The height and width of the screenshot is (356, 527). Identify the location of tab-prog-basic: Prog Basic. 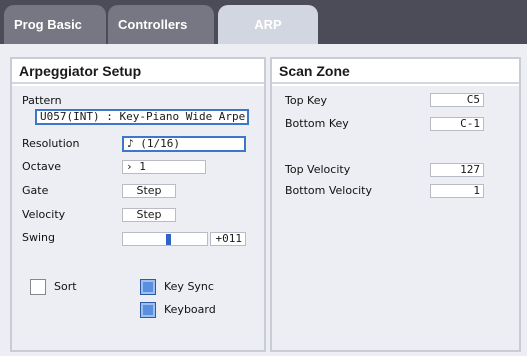
(55, 24).